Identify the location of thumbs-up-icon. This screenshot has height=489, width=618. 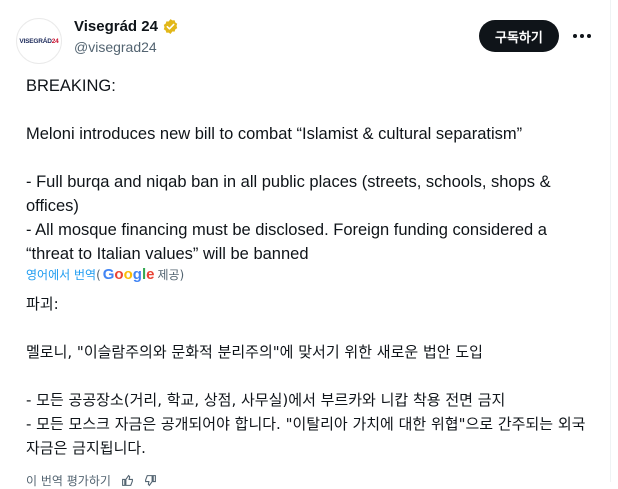
(127, 480).